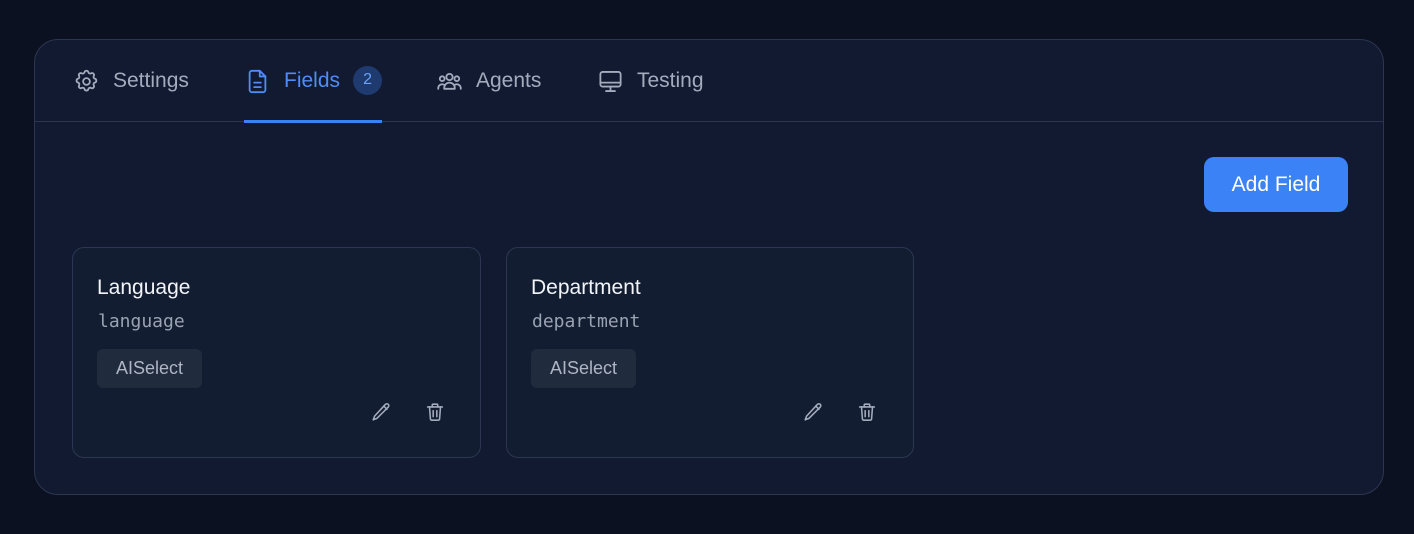  I want to click on monitor-icon, so click(610, 81).